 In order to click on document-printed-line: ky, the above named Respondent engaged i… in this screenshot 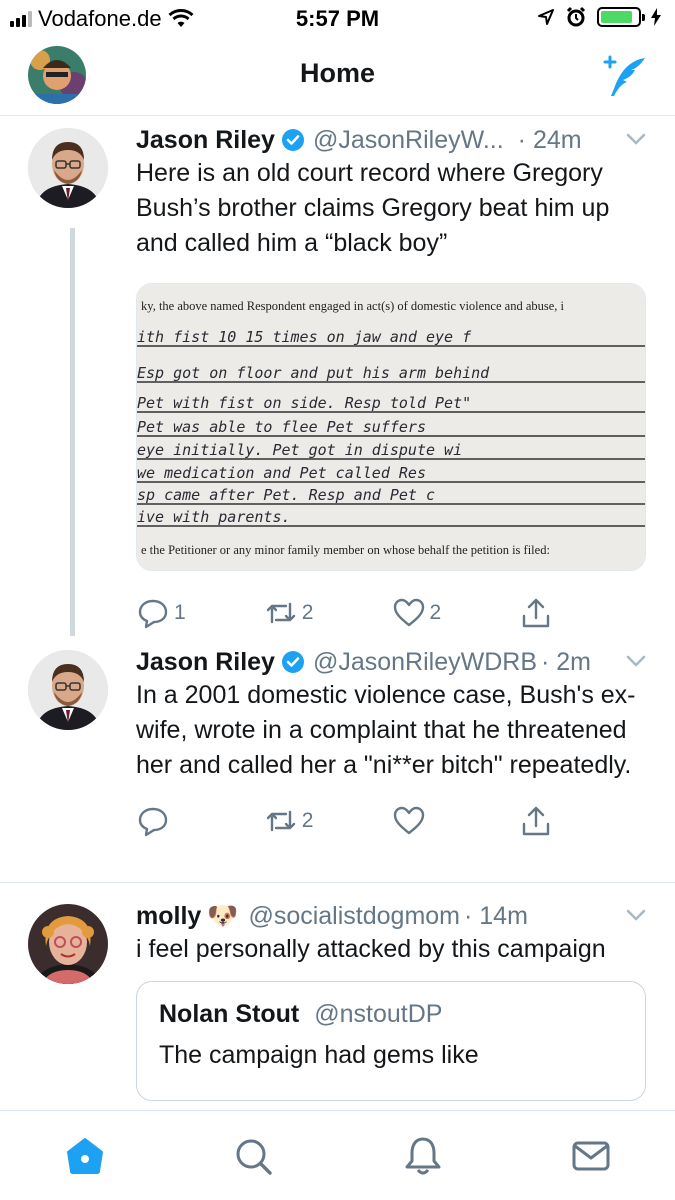, I will do `click(353, 306)`.